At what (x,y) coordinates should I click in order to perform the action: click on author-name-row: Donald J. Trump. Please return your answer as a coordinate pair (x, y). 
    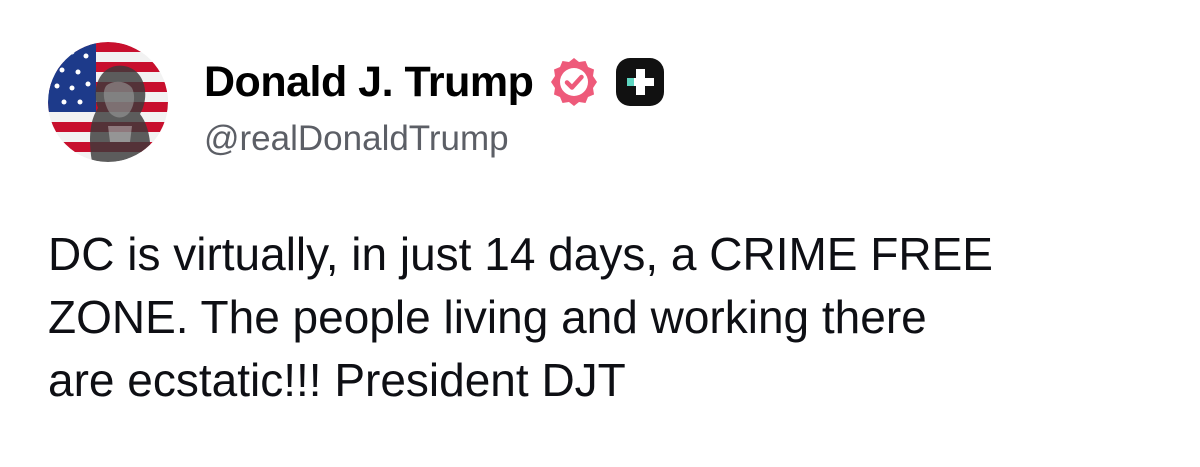
    Looking at the image, I should click on (435, 82).